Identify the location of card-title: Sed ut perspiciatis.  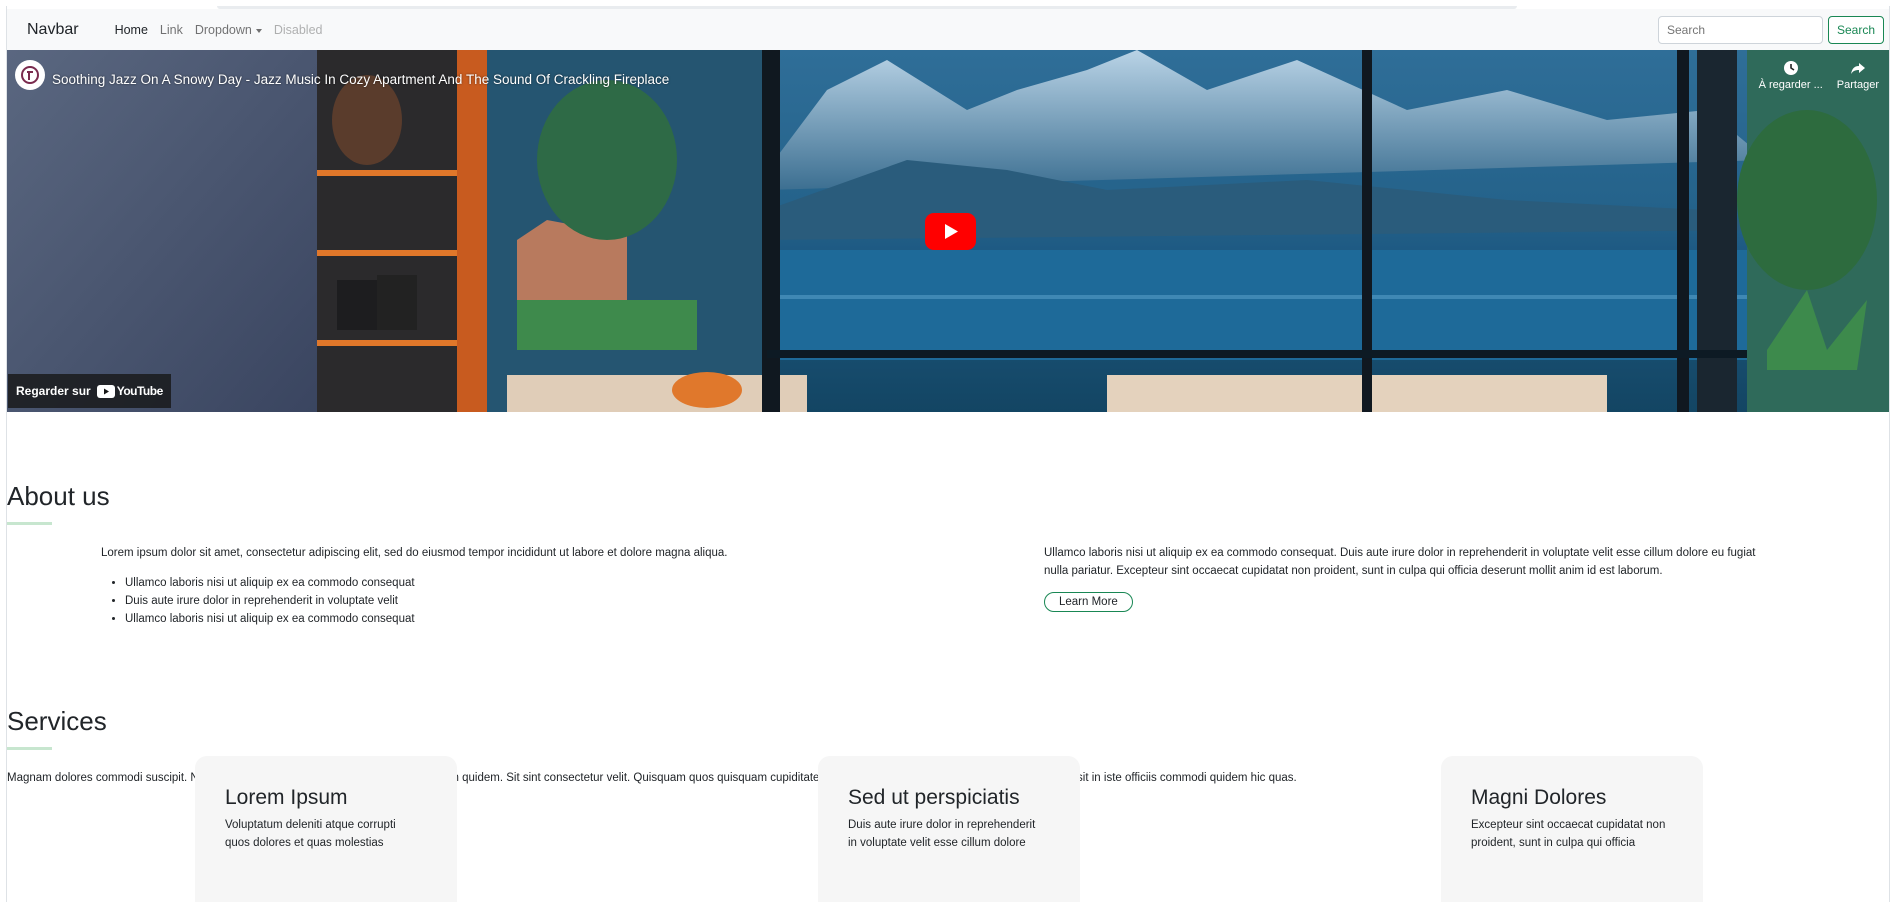
(934, 797).